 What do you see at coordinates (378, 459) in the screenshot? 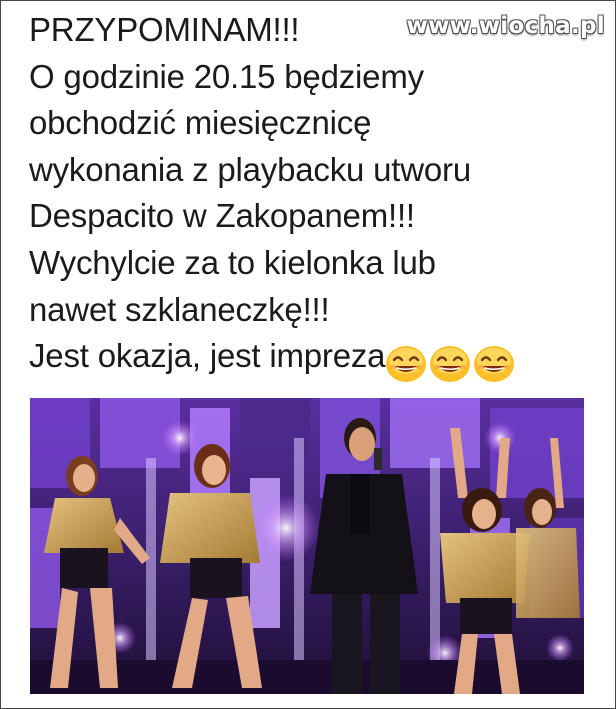
I see `microphone-shape` at bounding box center [378, 459].